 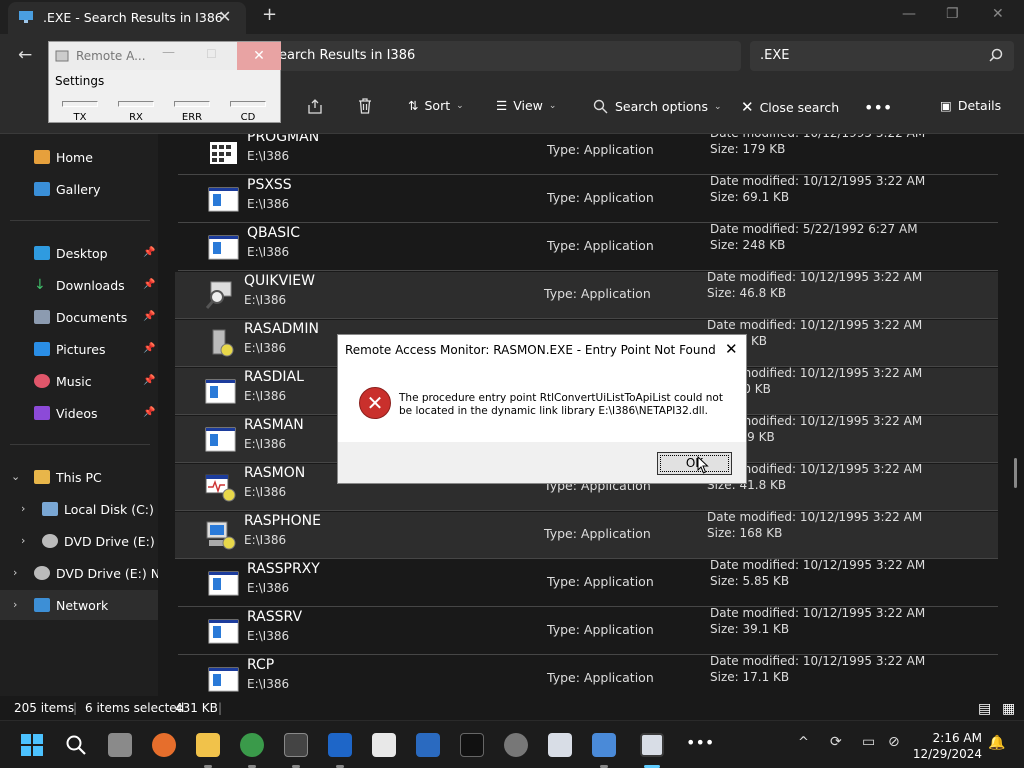 What do you see at coordinates (894, 742) in the screenshot?
I see `volume-muted-icon: ⊘` at bounding box center [894, 742].